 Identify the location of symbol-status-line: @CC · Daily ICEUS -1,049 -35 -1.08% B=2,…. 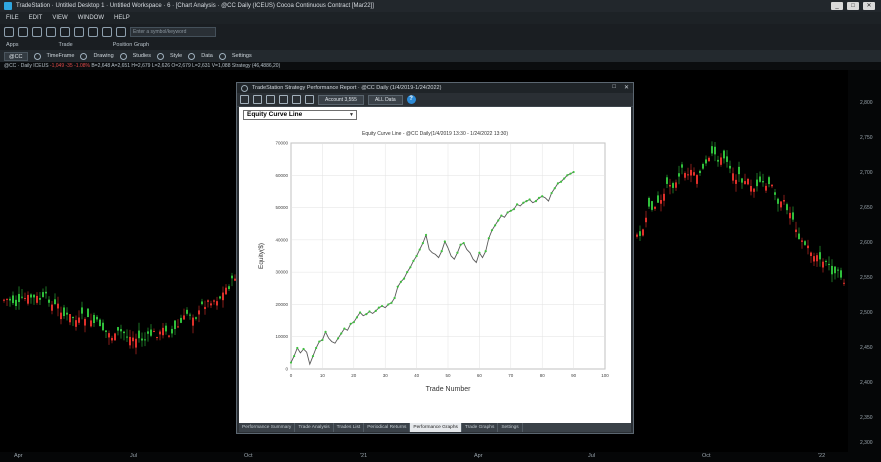
(440, 66).